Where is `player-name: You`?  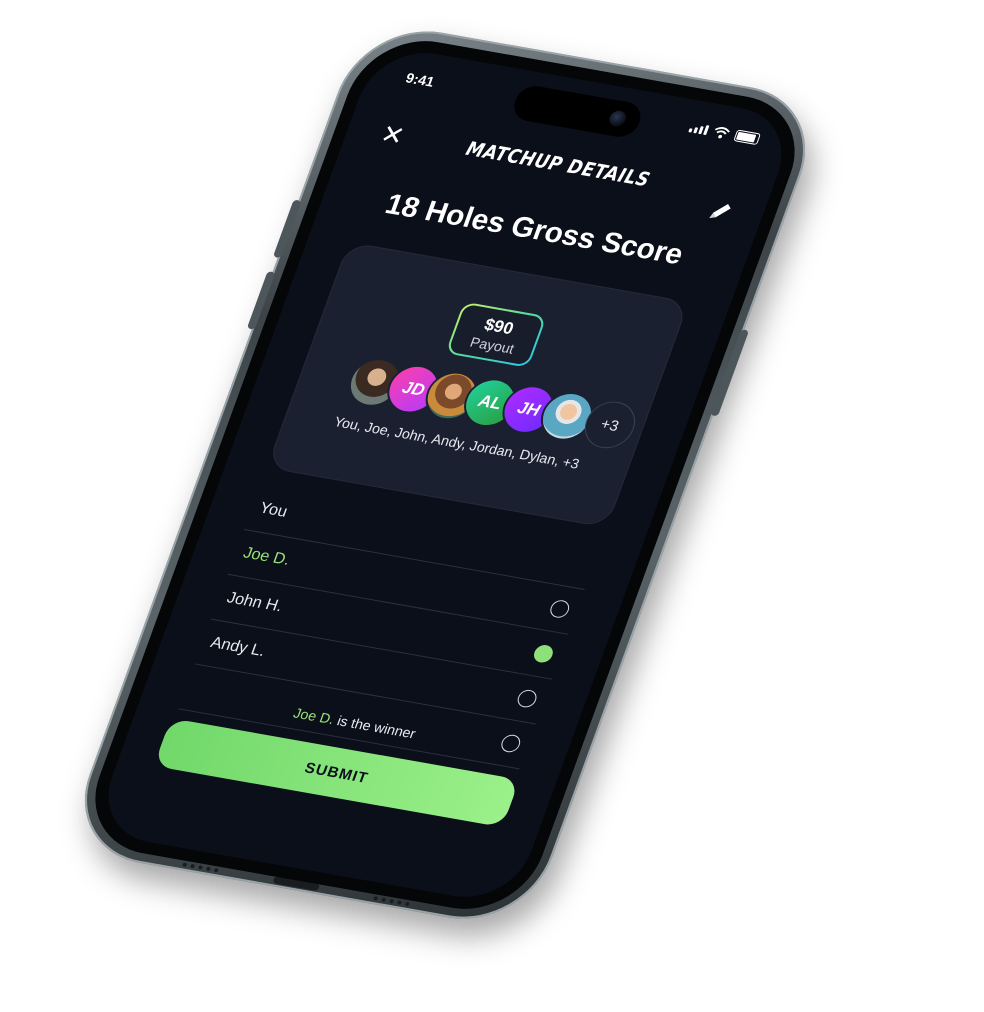
player-name: You is located at coordinates (273, 510).